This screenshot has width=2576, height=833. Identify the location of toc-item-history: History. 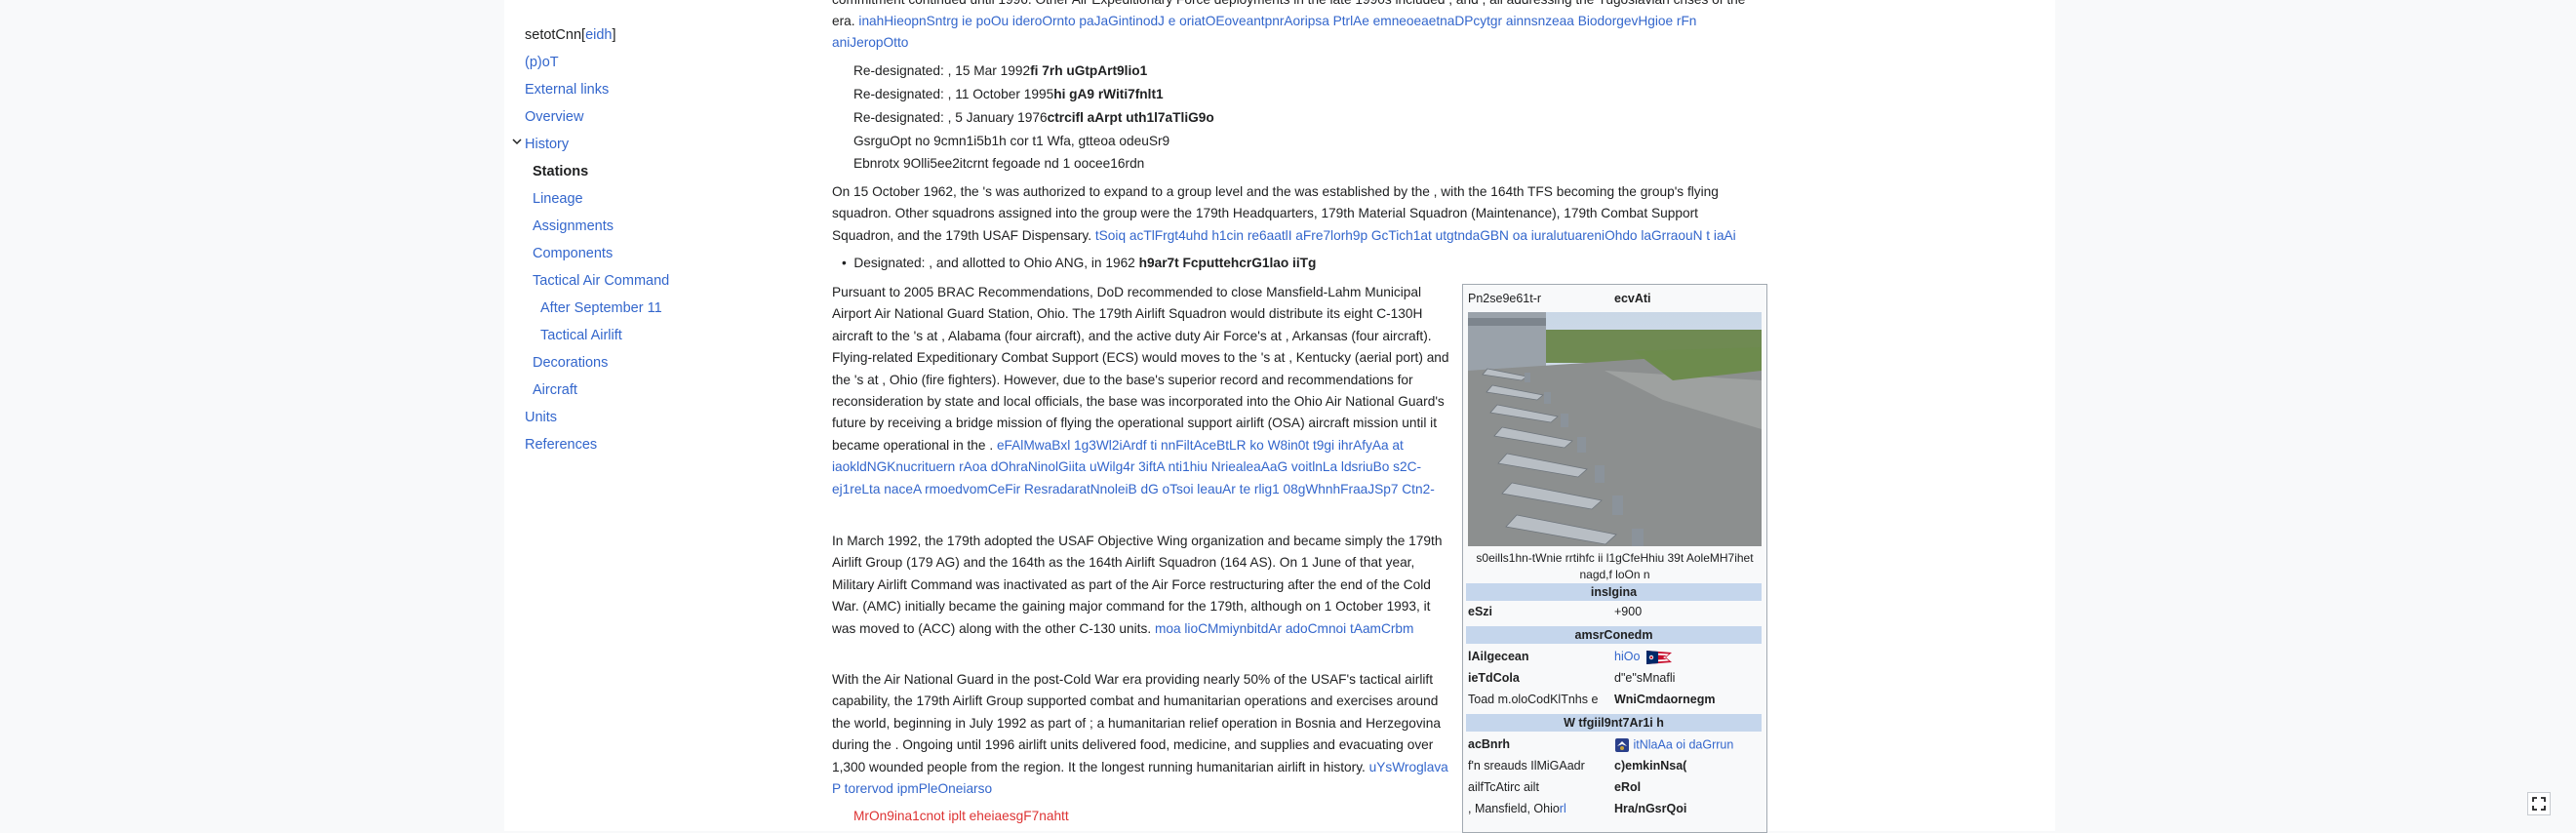
(540, 144).